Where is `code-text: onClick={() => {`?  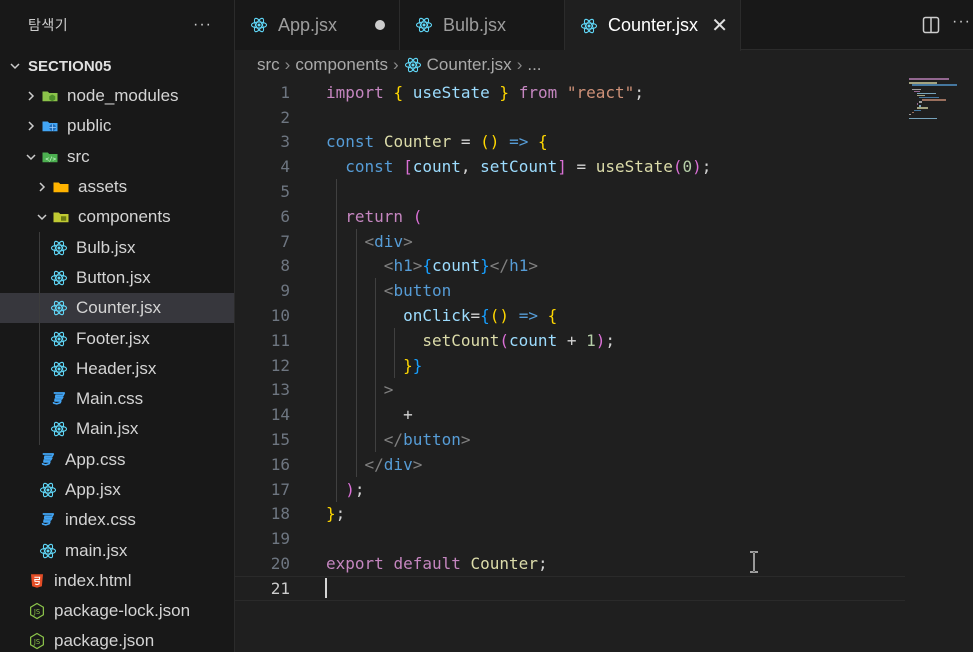
code-text: onClick={() => { is located at coordinates (480, 316).